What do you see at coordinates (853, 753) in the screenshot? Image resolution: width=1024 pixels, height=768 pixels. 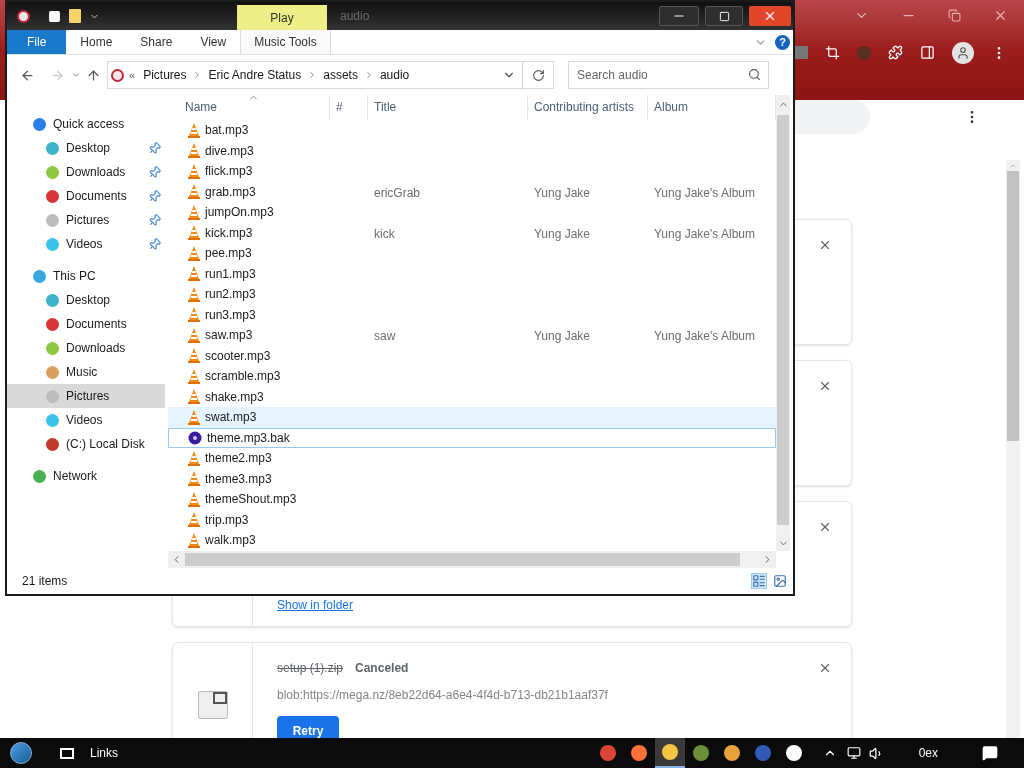 I see `network-icon` at bounding box center [853, 753].